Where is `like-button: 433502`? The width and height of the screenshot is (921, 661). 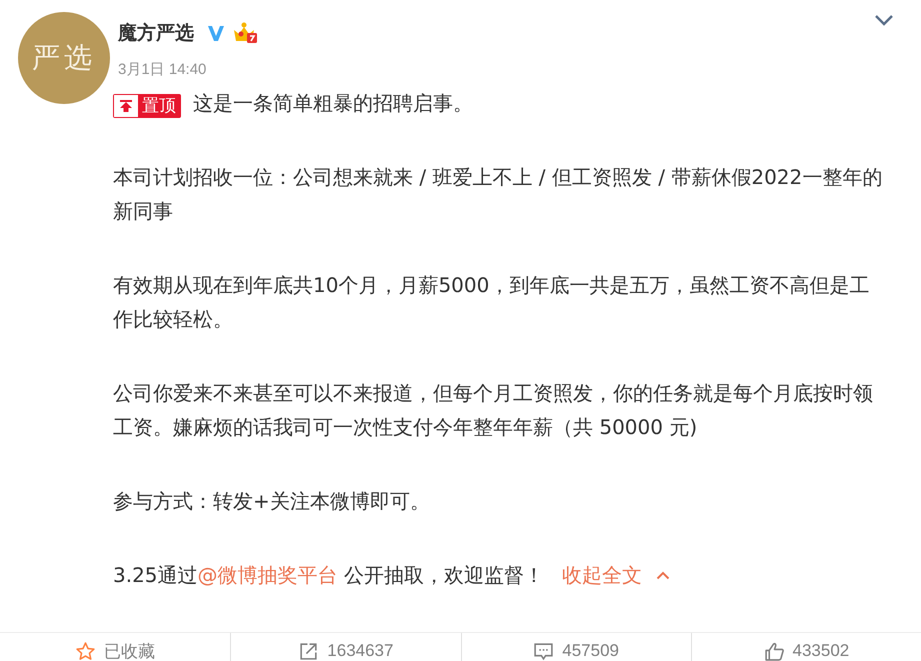
like-button: 433502 is located at coordinates (805, 647).